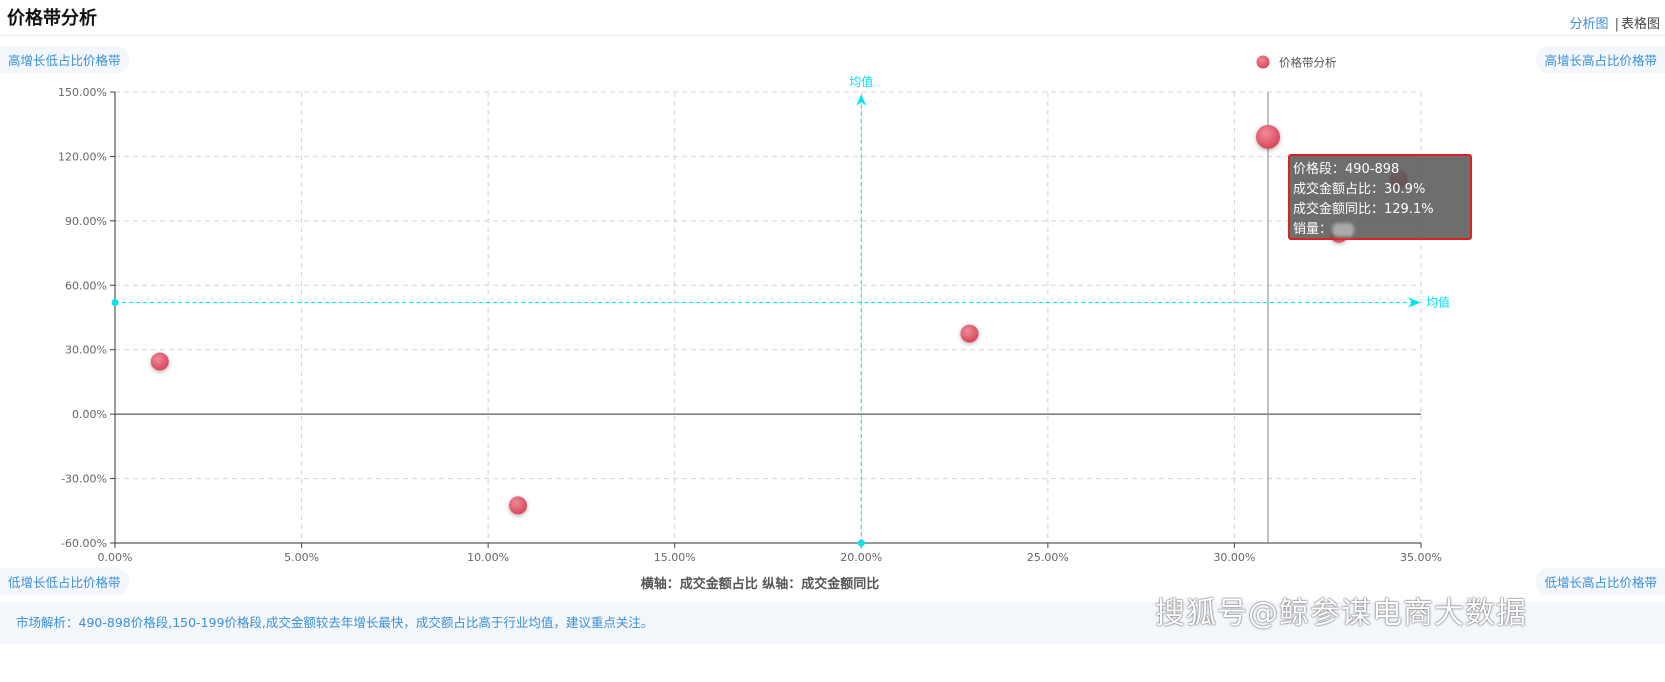  I want to click on legend-label: 价格带分析, so click(1308, 63).